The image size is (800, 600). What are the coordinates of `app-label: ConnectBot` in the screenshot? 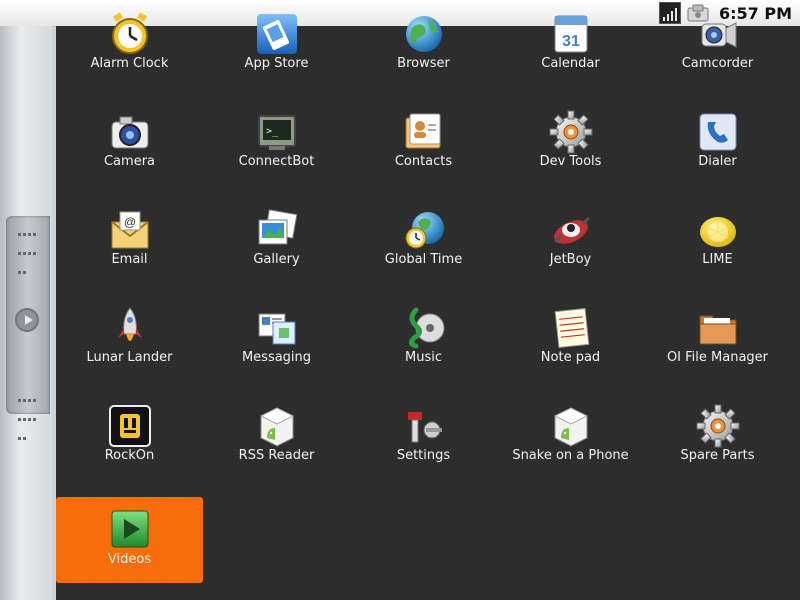 It's located at (276, 161).